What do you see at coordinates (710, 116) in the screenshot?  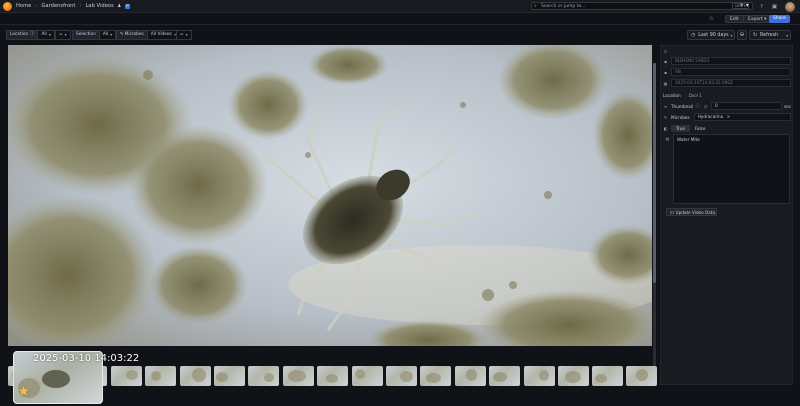 I see `microbes-tag: Hydracarina` at bounding box center [710, 116].